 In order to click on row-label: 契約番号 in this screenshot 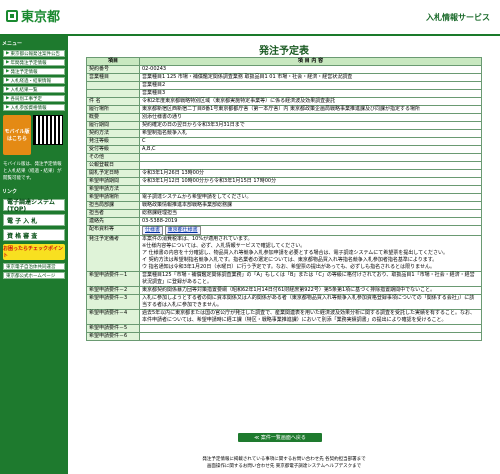, I will do `click(113, 69)`.